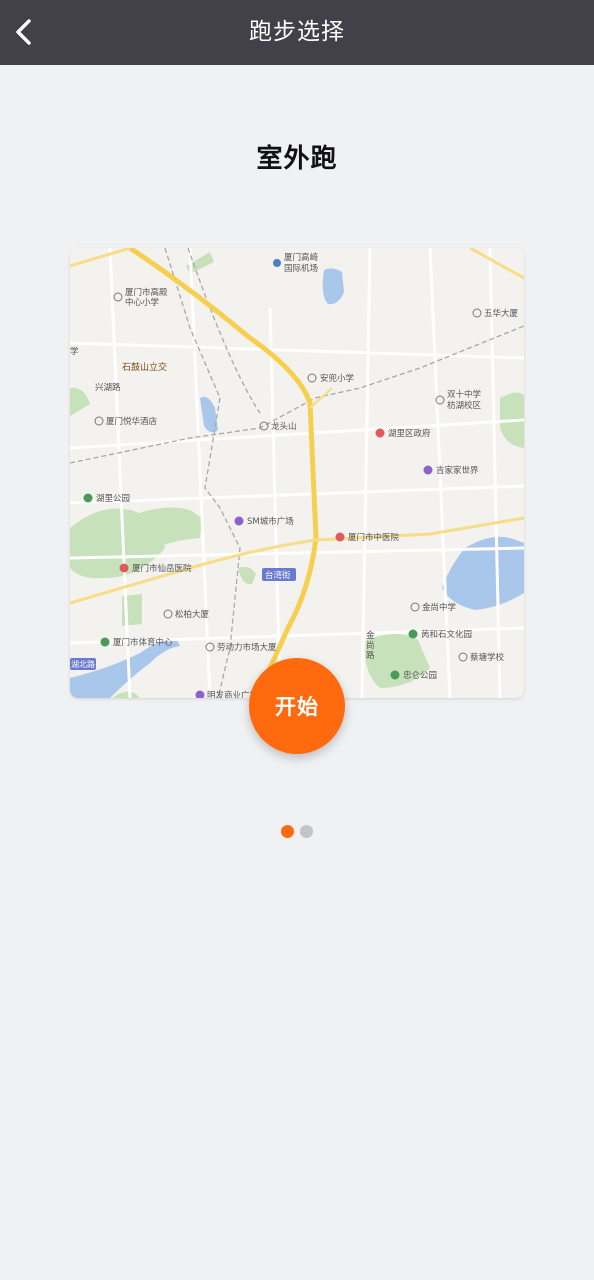 This screenshot has width=594, height=1280. What do you see at coordinates (464, 394) in the screenshot?
I see `svg-text: 双十中学` at bounding box center [464, 394].